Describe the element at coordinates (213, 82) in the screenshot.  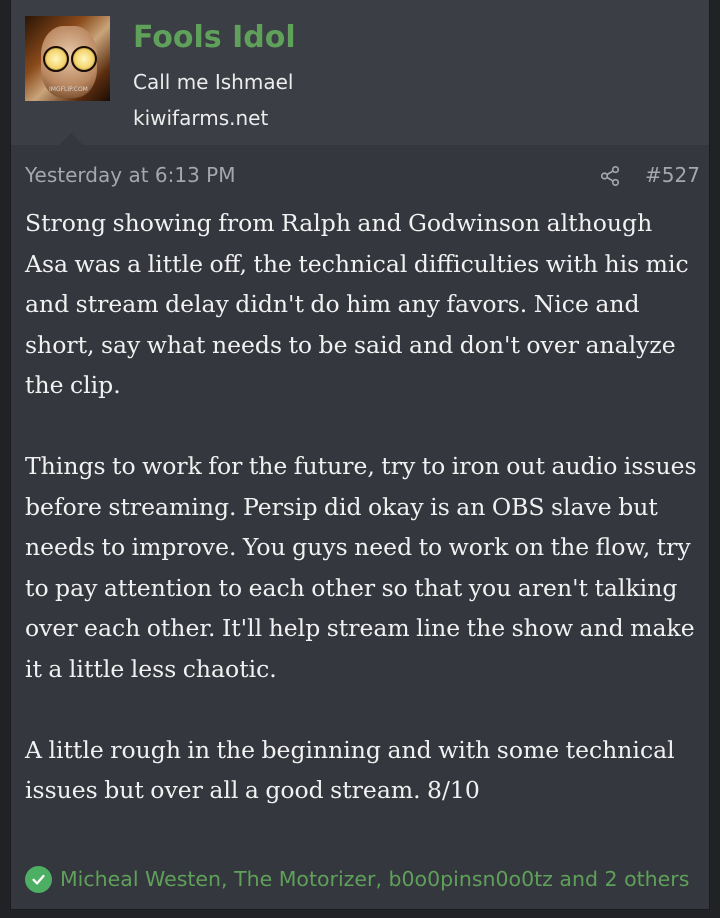
I see `user-title: Call me Ishmael` at that location.